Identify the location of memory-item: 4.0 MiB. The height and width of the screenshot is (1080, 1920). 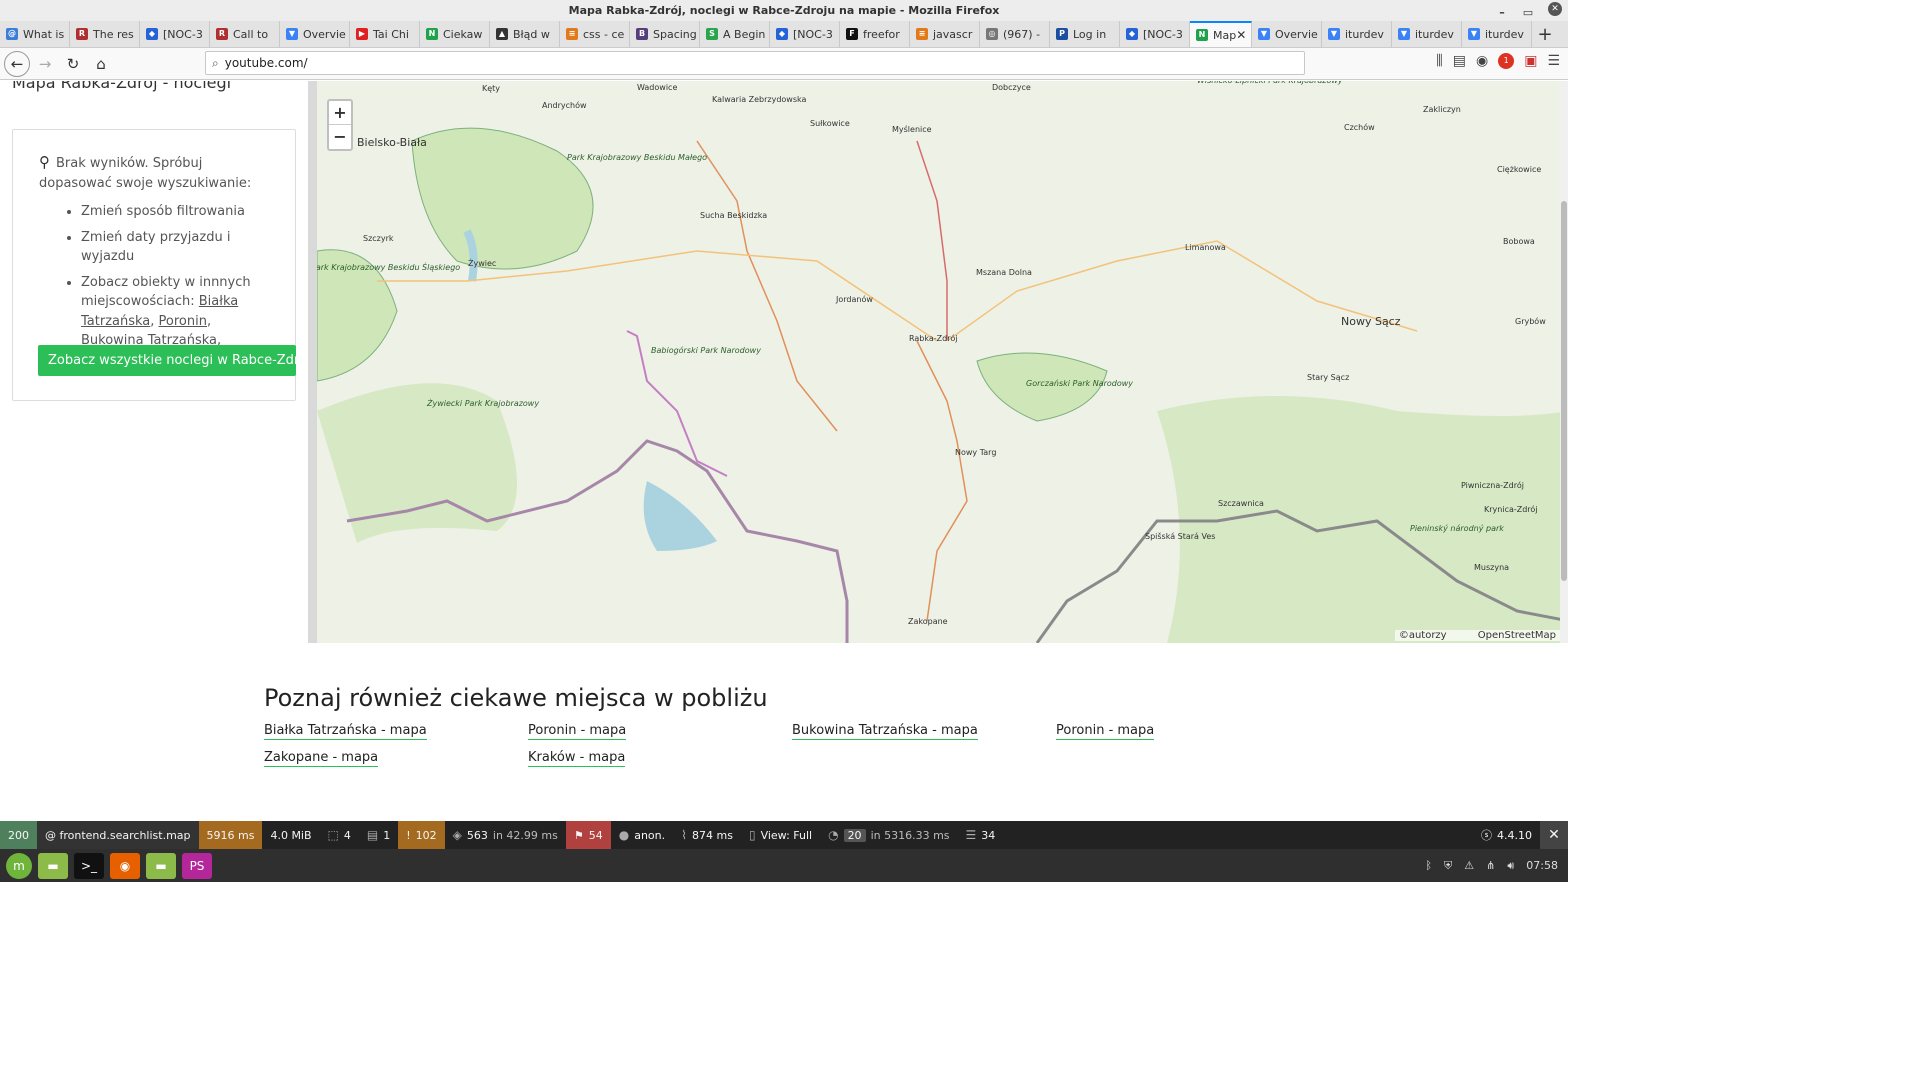
(290, 835).